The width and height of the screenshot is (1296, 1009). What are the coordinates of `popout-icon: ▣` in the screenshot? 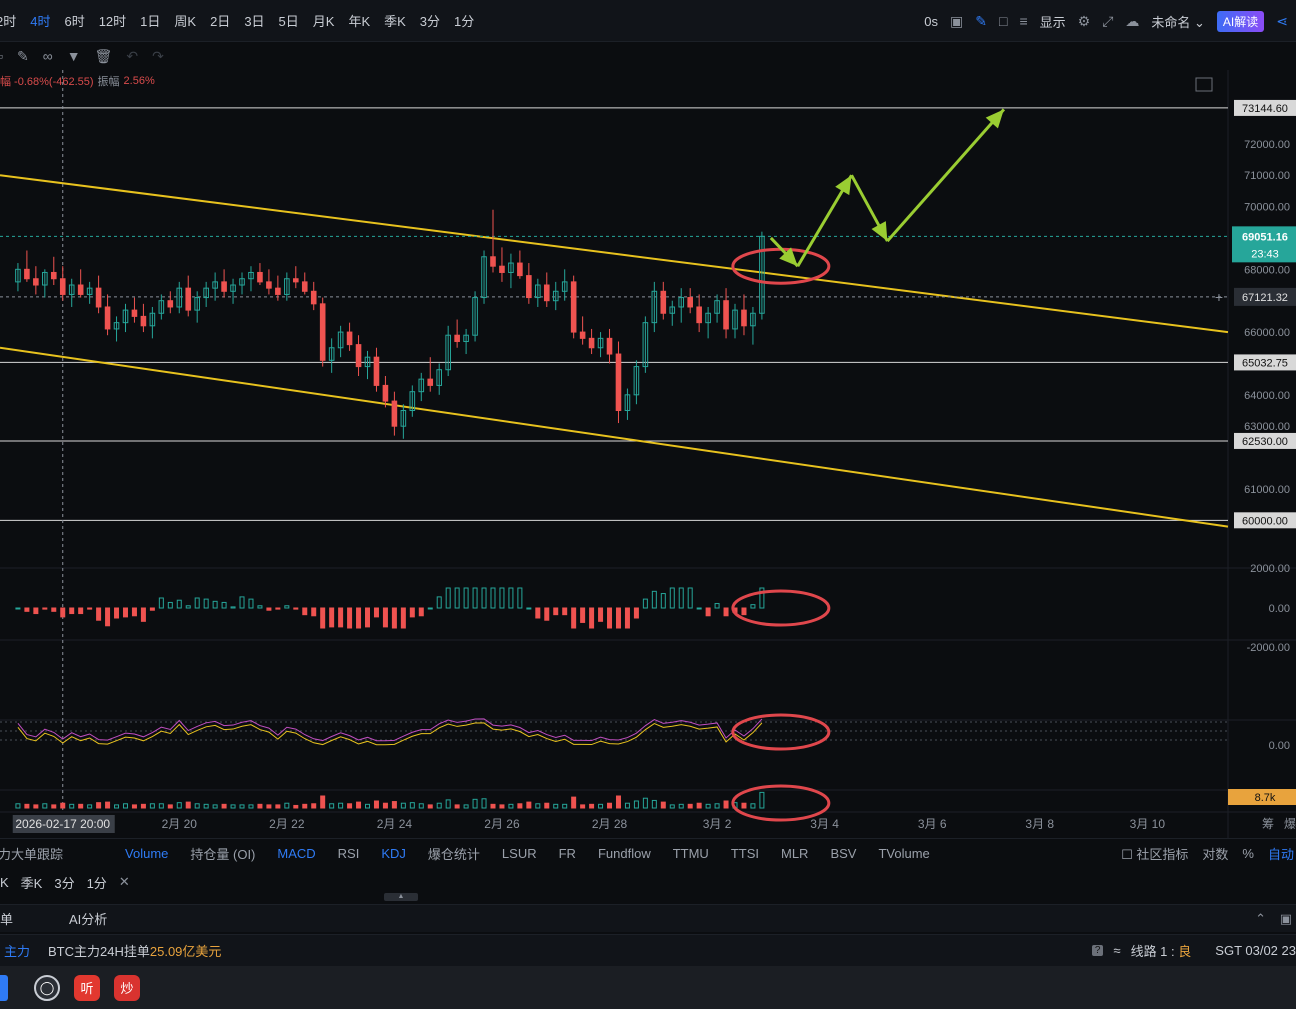 It's located at (1286, 919).